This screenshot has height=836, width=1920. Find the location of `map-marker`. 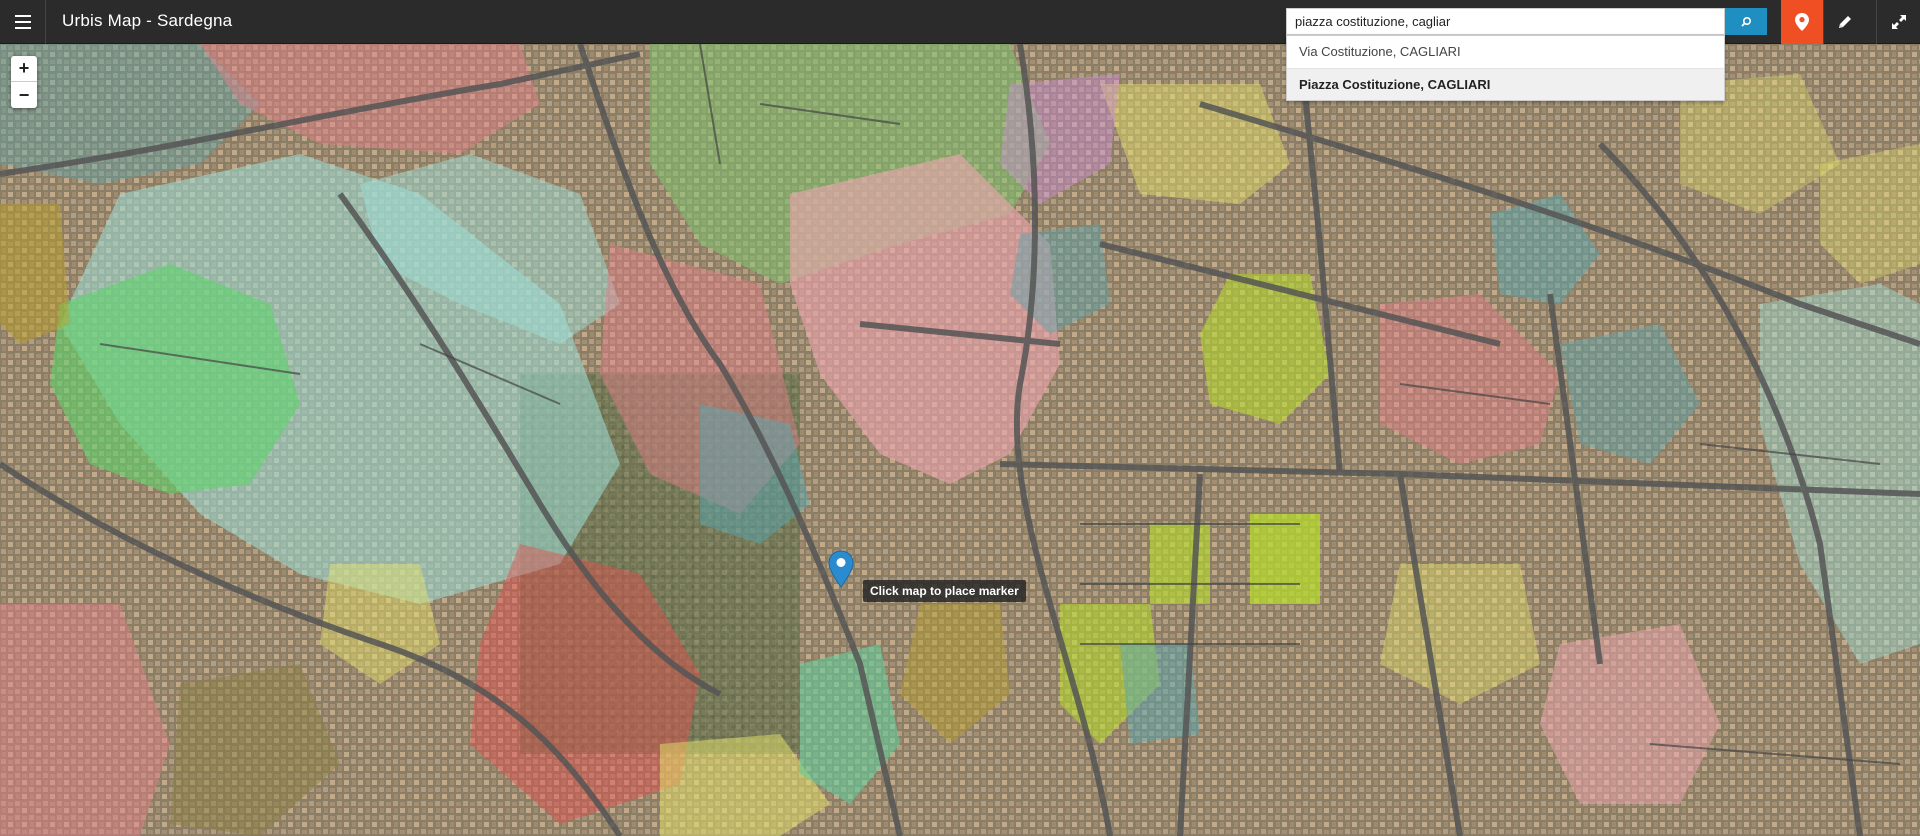

map-marker is located at coordinates (841, 571).